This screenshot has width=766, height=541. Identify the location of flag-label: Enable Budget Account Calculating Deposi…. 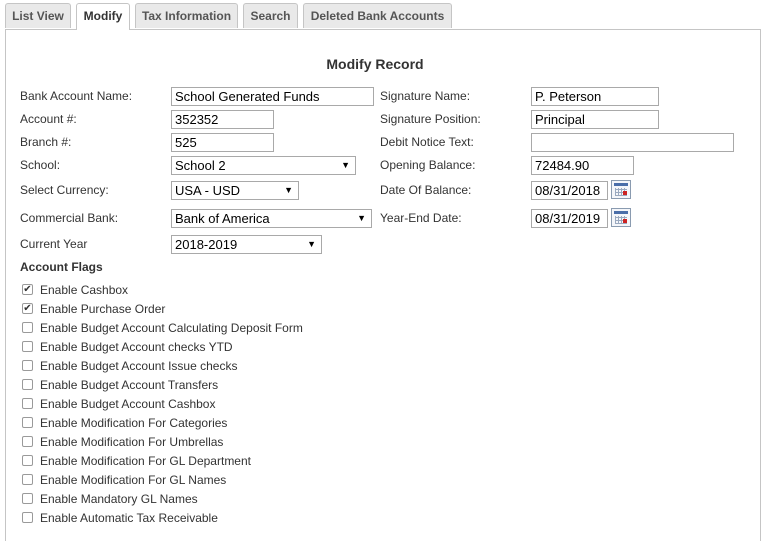
(171, 328).